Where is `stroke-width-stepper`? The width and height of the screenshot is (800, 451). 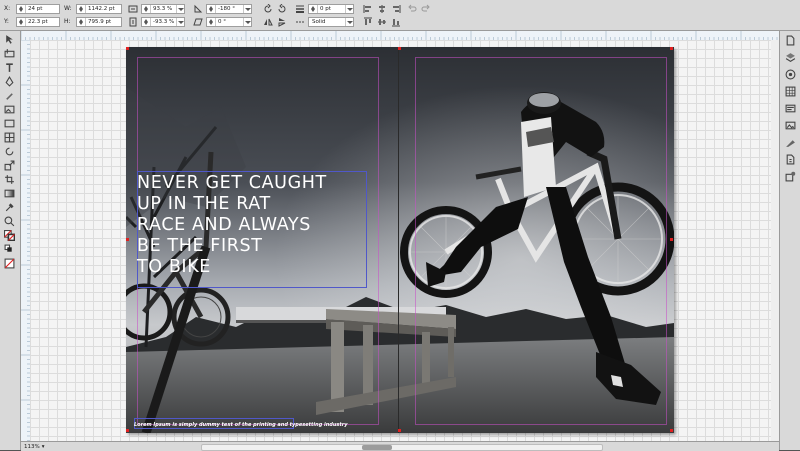 stroke-width-stepper is located at coordinates (313, 8).